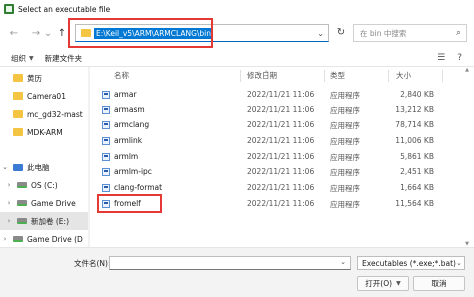 This screenshot has width=474, height=297. I want to click on column-header-type: 类型, so click(337, 75).